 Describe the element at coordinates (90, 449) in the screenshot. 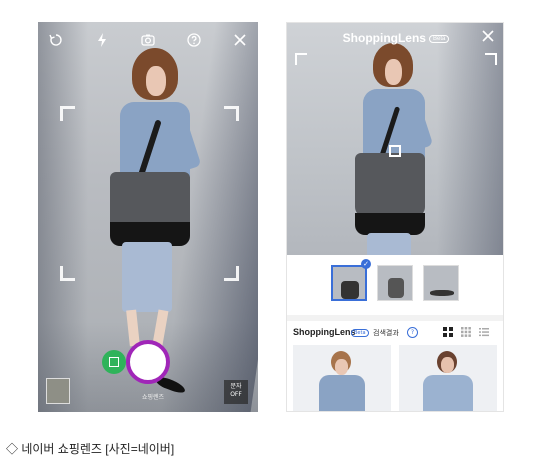

I see `photo-caption: ◇ 네이버 쇼핑렌즈 [사진=네이버]` at that location.